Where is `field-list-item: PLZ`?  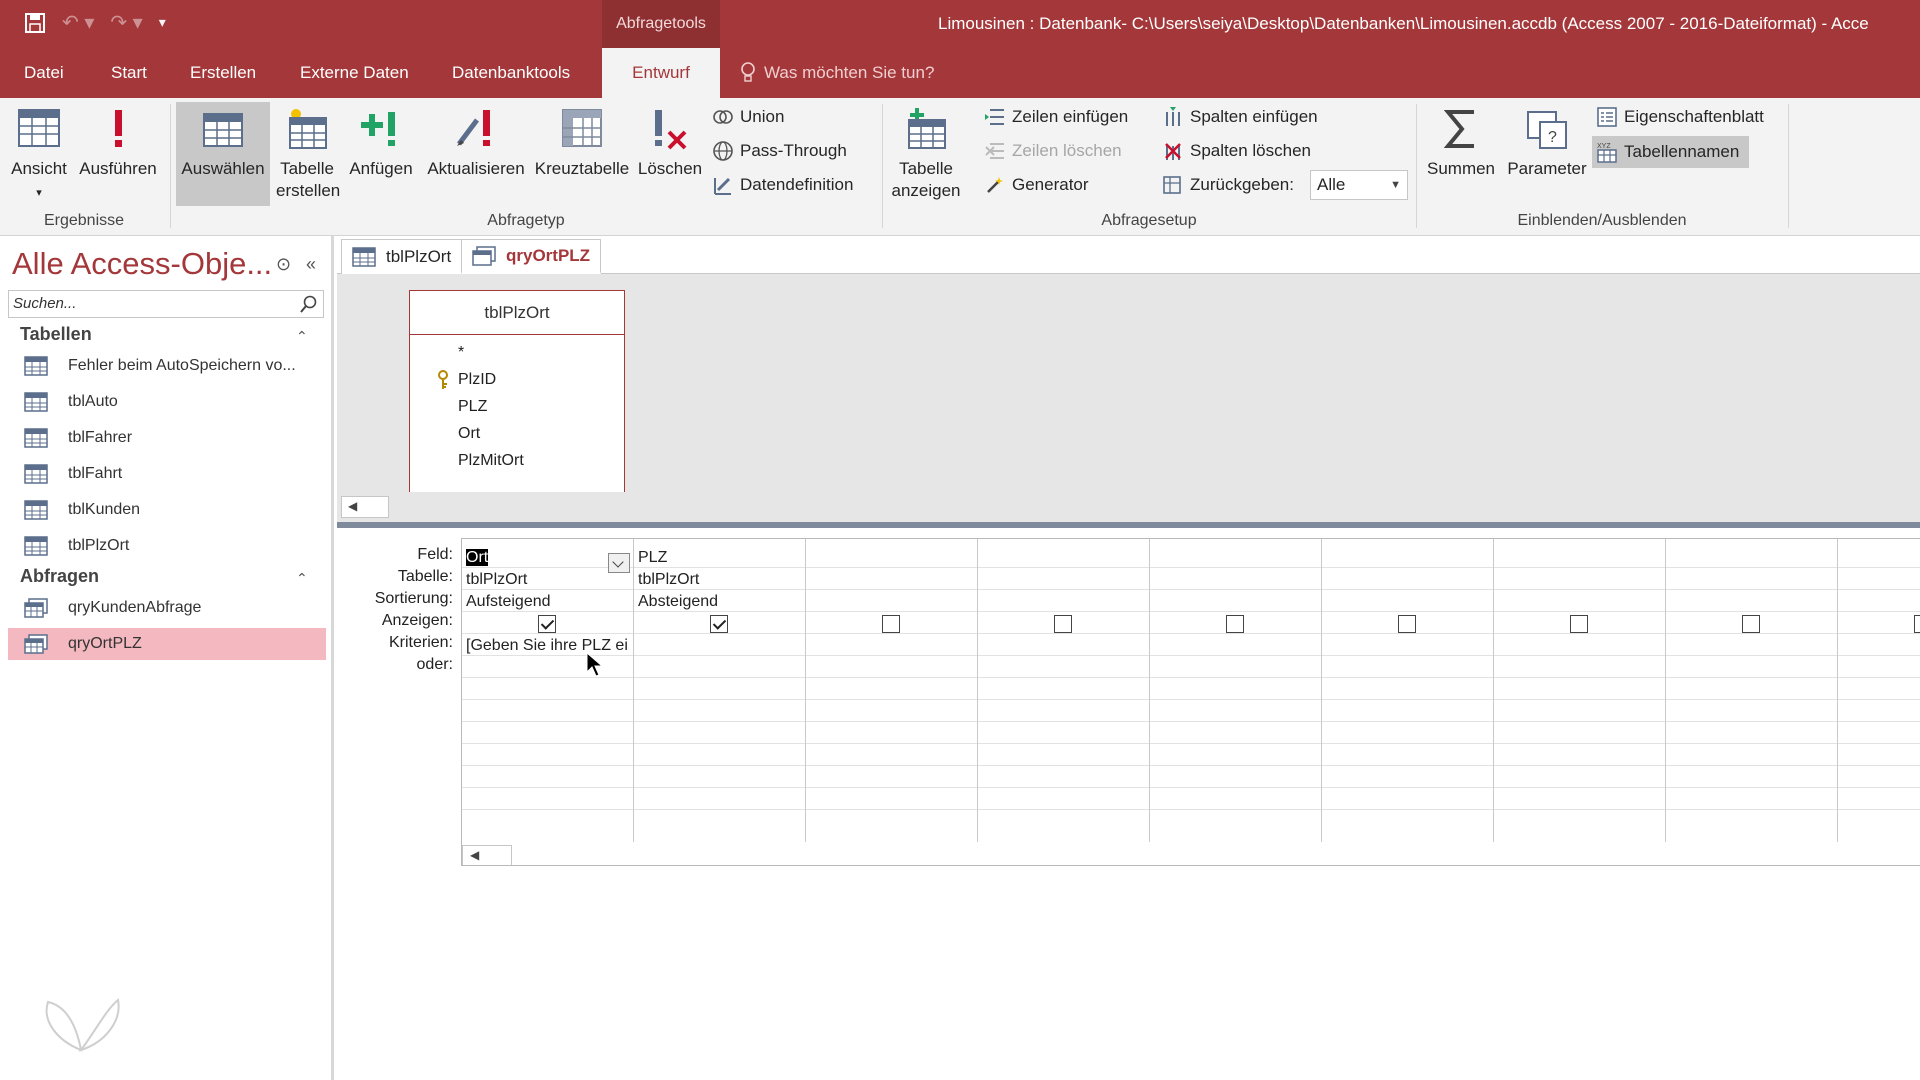
field-list-item: PLZ is located at coordinates (517, 406).